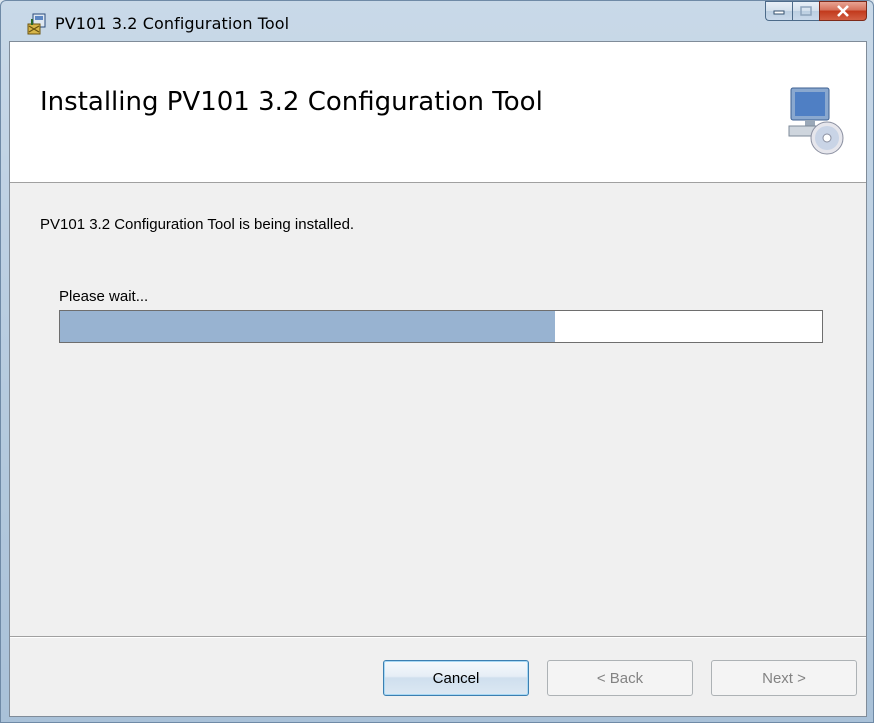  I want to click on cancel-button: Cancel, so click(456, 678).